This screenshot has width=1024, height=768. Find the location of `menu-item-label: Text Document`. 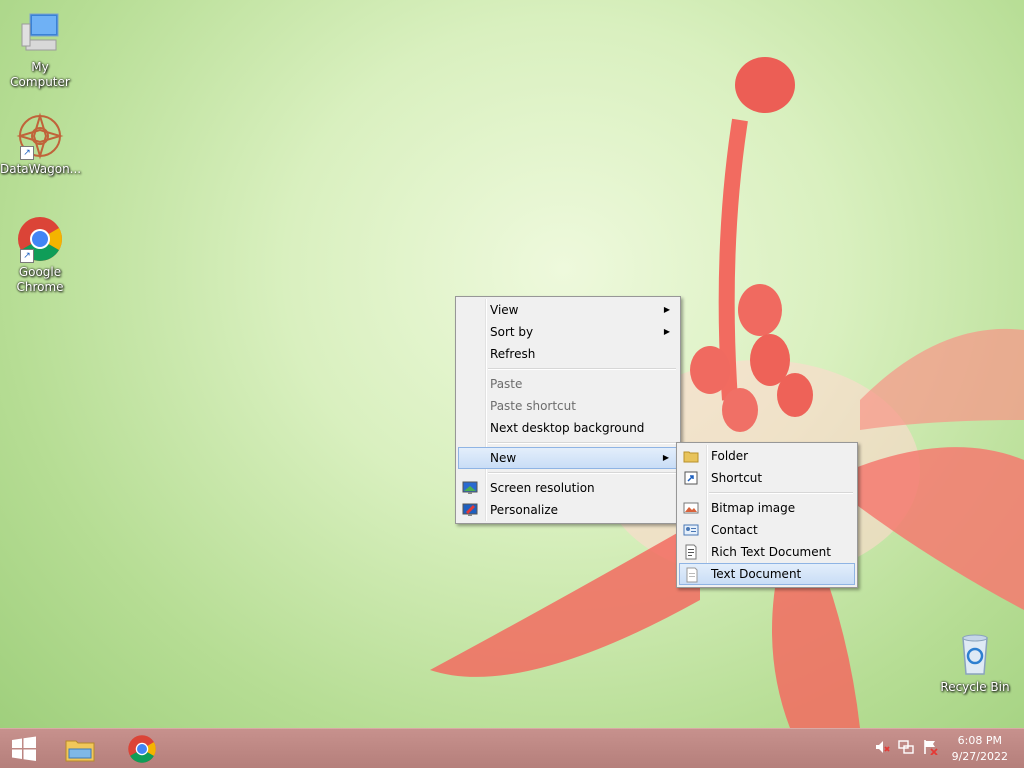

menu-item-label: Text Document is located at coordinates (756, 574).